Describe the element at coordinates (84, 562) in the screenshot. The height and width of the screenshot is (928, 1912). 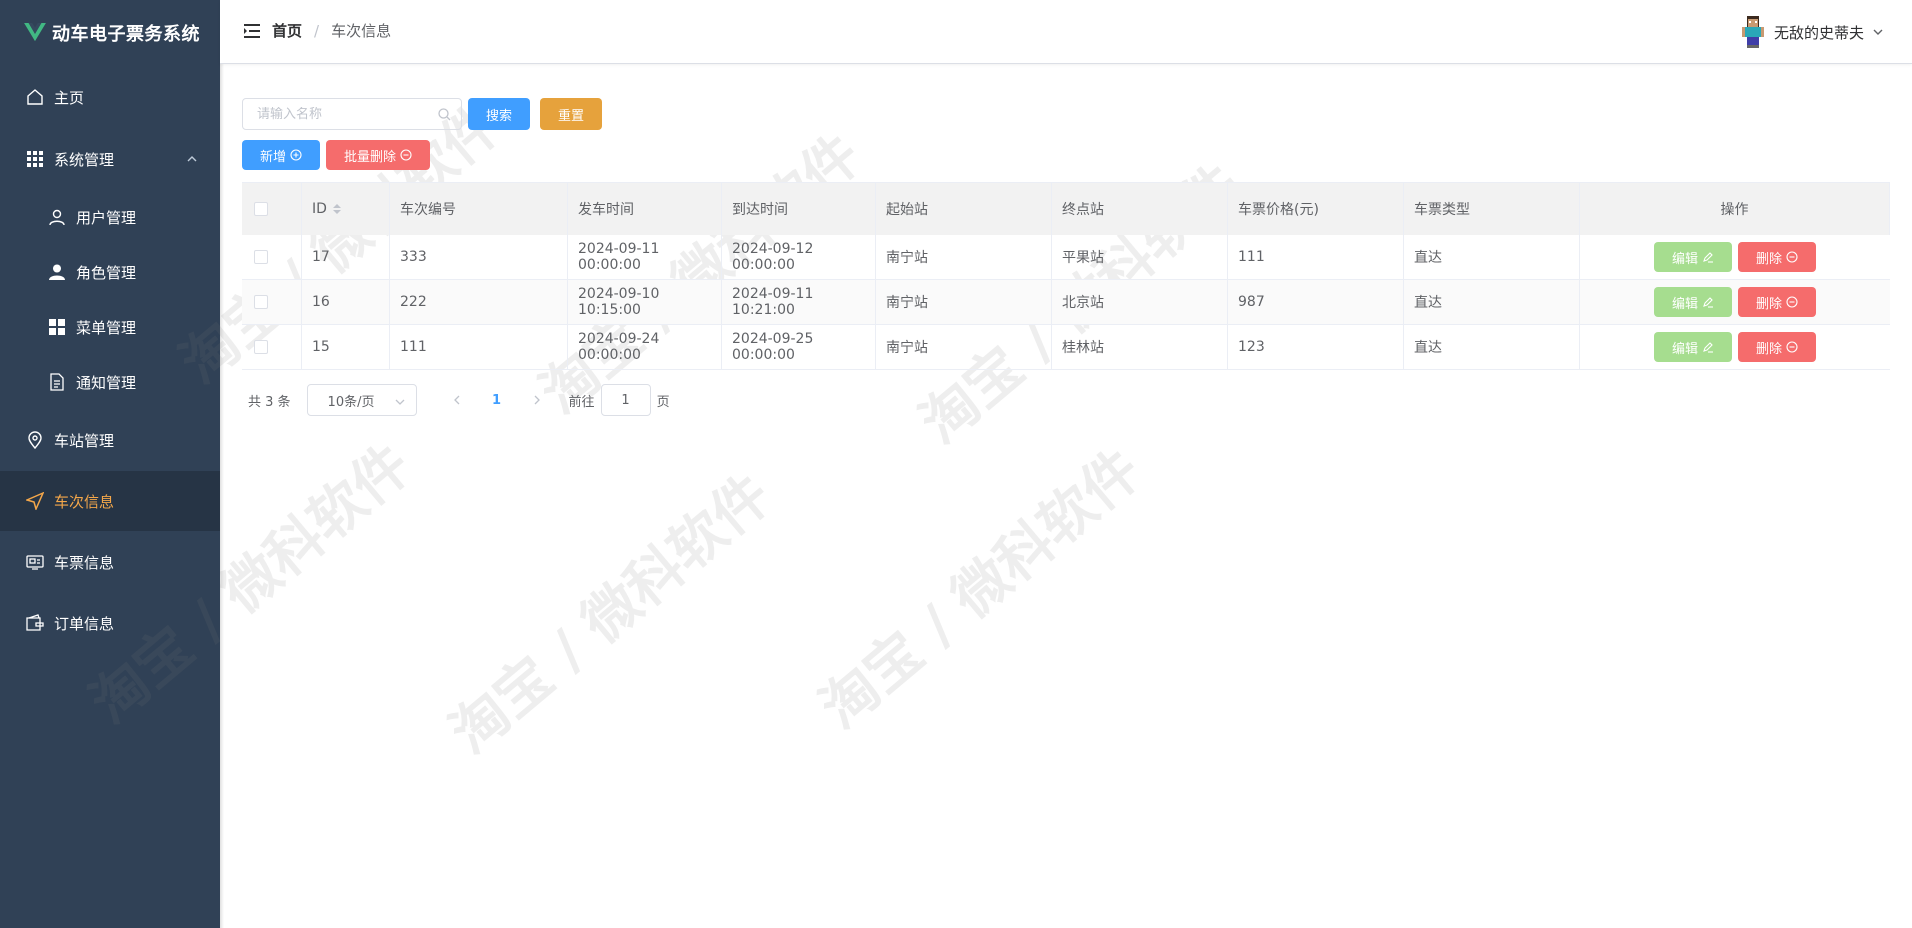
I see `sidebar-item-label: 车票信息` at that location.